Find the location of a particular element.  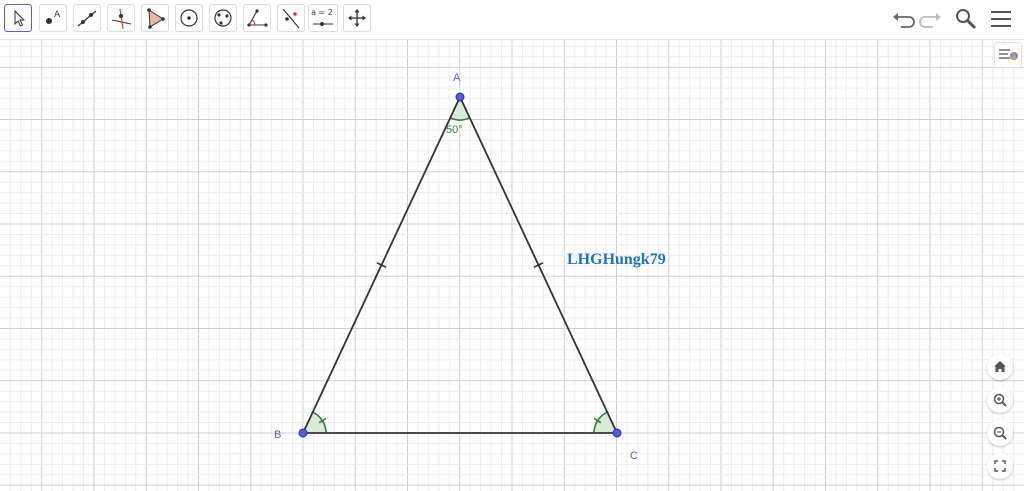

style-bar-toggle-icon is located at coordinates (1008, 54).